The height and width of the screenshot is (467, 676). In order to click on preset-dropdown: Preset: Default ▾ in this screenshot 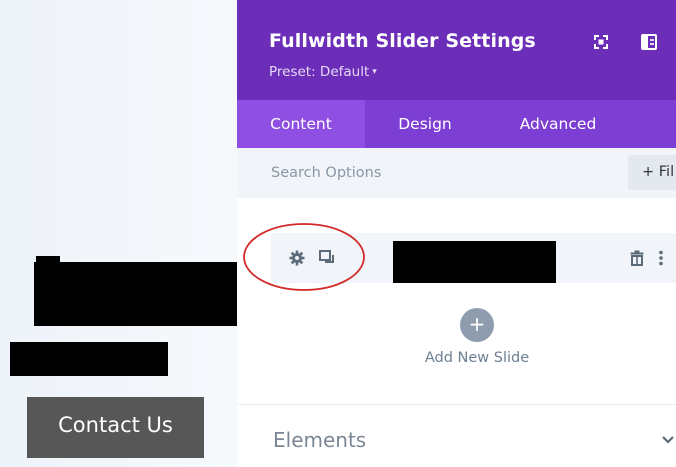, I will do `click(323, 72)`.